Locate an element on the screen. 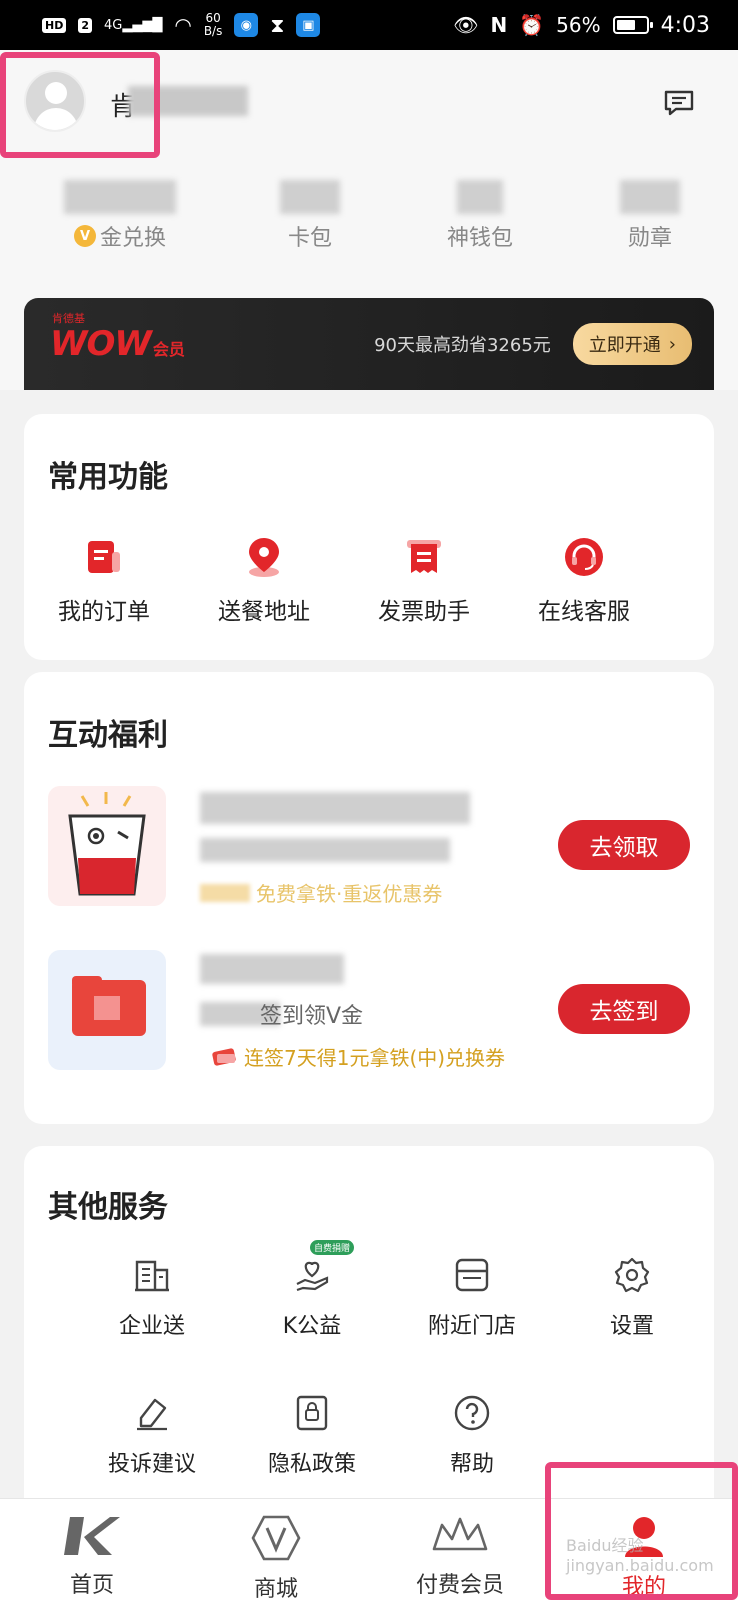 The image size is (738, 1600). battery-icon is located at coordinates (632, 25).